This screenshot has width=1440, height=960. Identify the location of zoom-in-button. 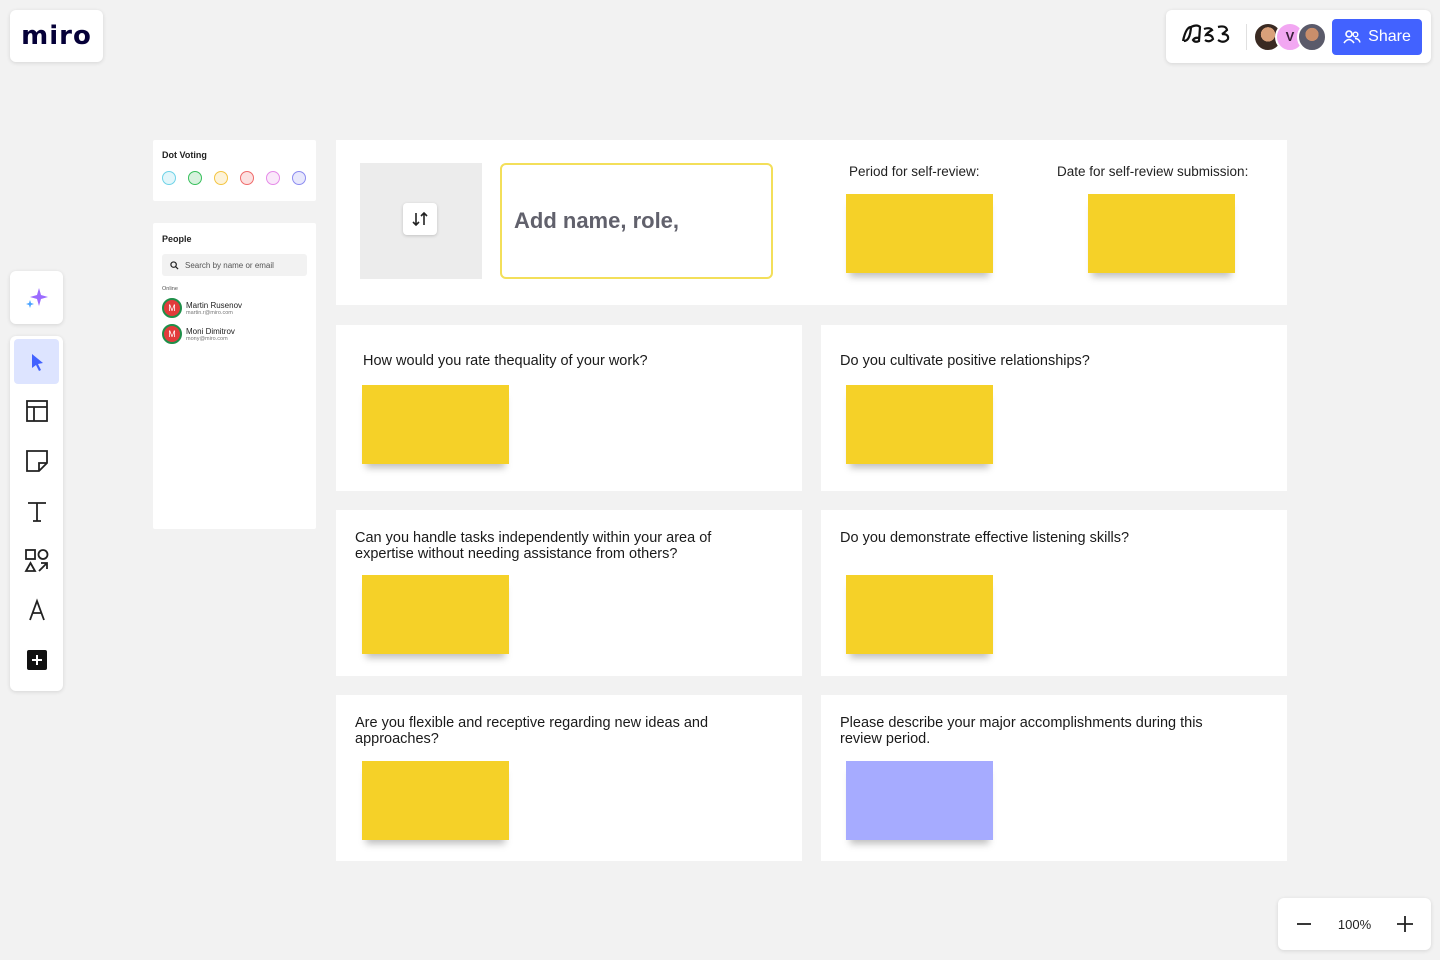
(1405, 924).